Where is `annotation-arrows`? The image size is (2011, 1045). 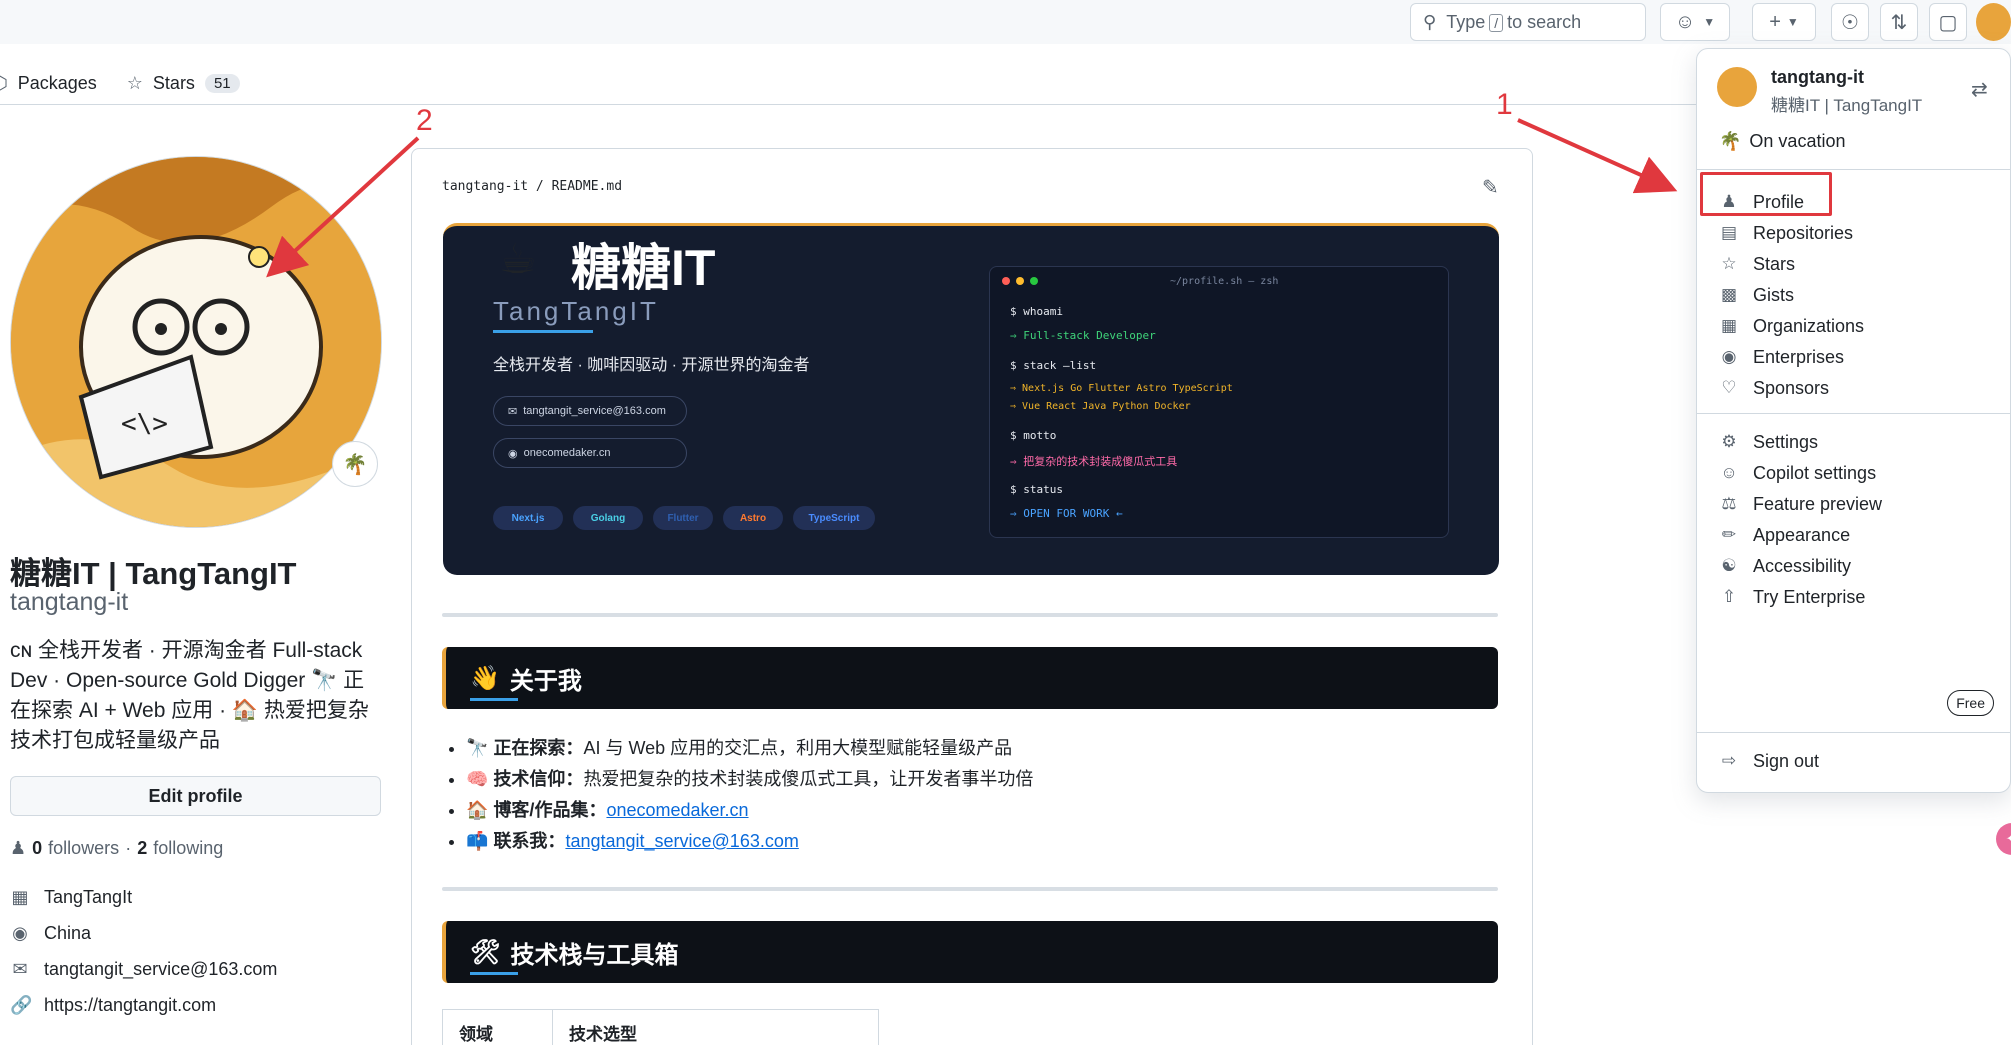 annotation-arrows is located at coordinates (972, 198).